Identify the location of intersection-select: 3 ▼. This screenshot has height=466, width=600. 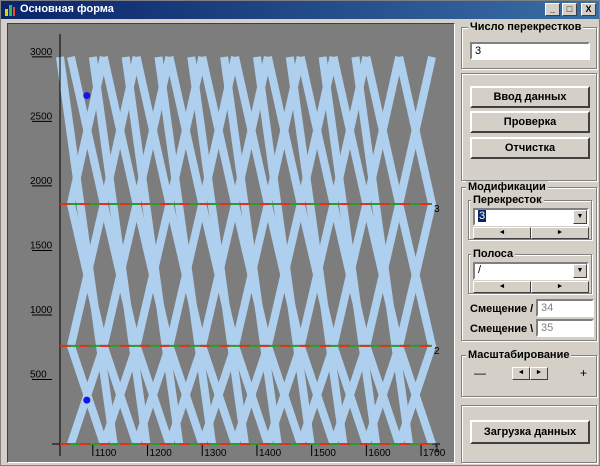
(531, 217).